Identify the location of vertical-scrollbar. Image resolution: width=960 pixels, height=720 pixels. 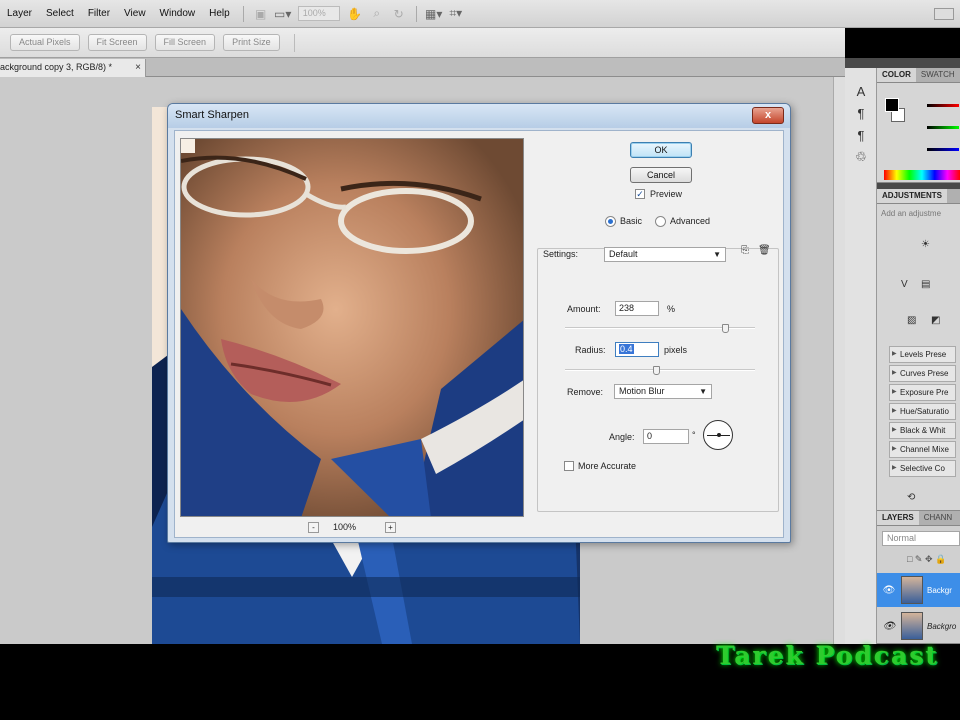
(839, 360).